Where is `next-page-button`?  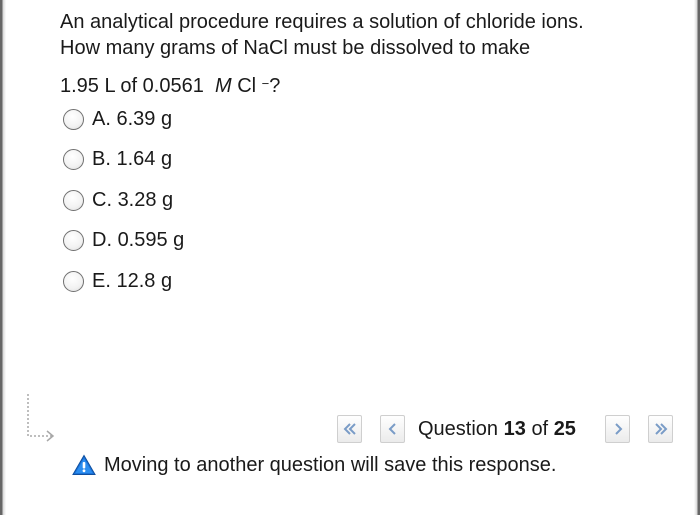
next-page-button is located at coordinates (617, 429).